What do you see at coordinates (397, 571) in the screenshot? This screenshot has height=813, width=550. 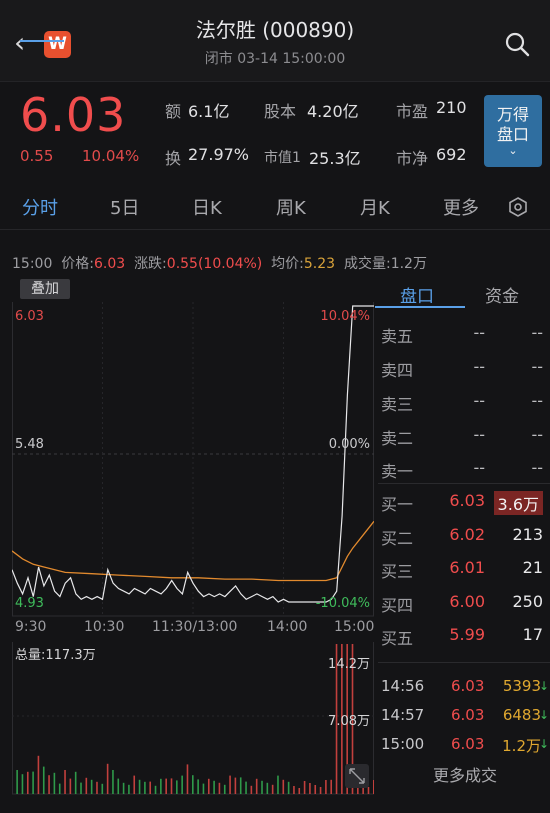 I see `bid-label: 买三` at bounding box center [397, 571].